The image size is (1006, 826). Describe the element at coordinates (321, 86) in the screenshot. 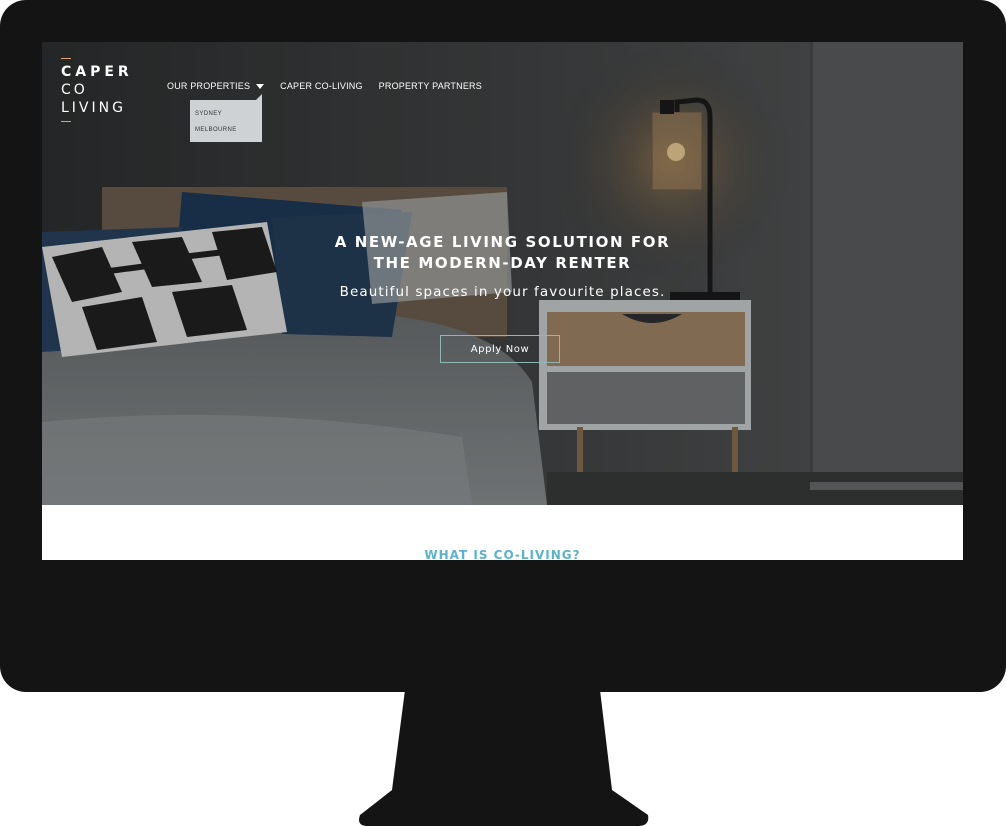

I see `nav-caper-co-living: CAPER CO-LIVING` at that location.